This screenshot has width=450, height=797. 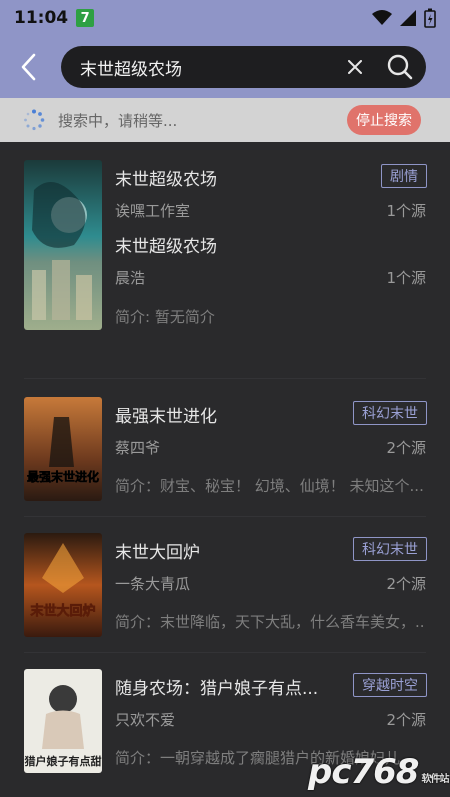 I want to click on status-time: 11:04, so click(x=41, y=18).